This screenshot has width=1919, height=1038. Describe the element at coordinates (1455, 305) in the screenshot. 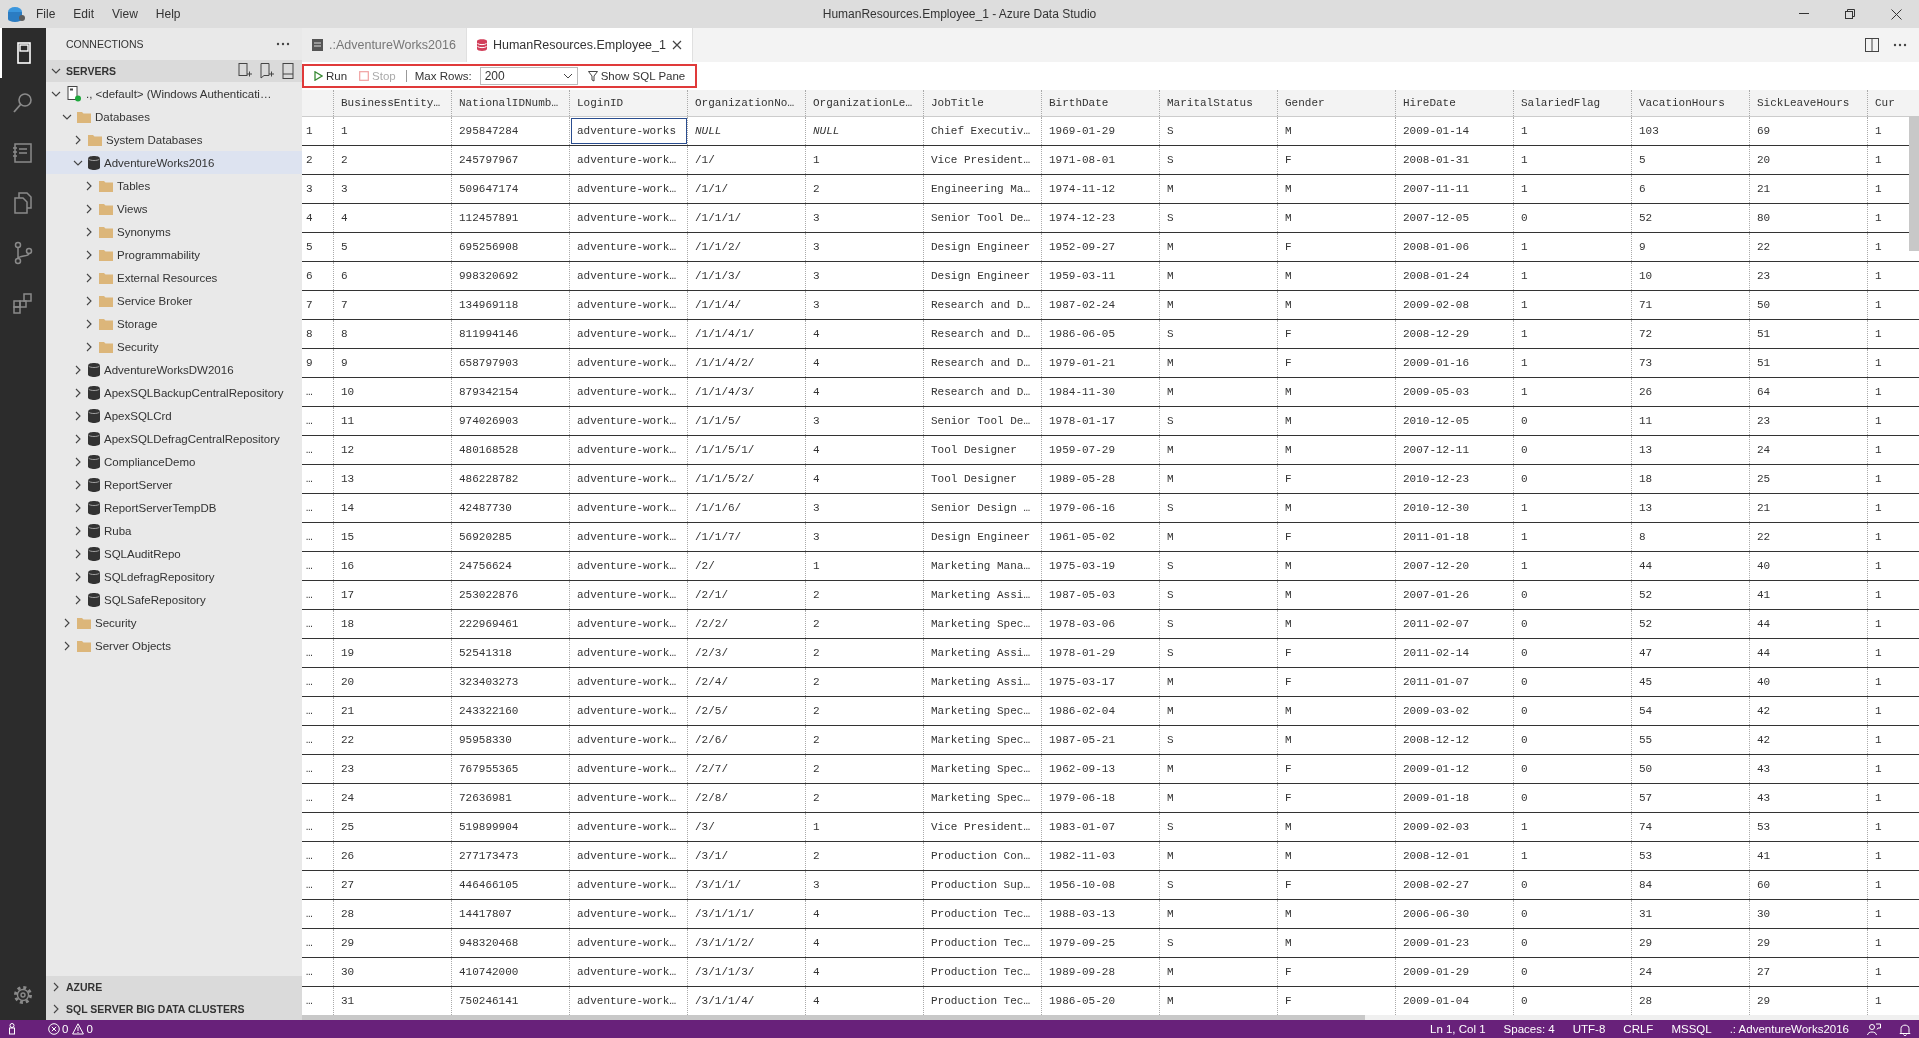

I see `table-cell: 2009-02-08` at that location.